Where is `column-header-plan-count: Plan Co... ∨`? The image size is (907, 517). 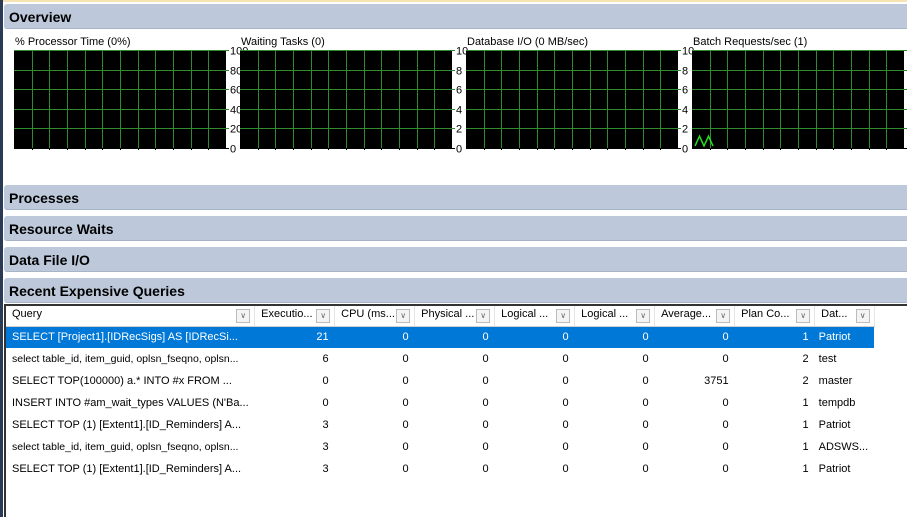 column-header-plan-count: Plan Co... ∨ is located at coordinates (775, 316).